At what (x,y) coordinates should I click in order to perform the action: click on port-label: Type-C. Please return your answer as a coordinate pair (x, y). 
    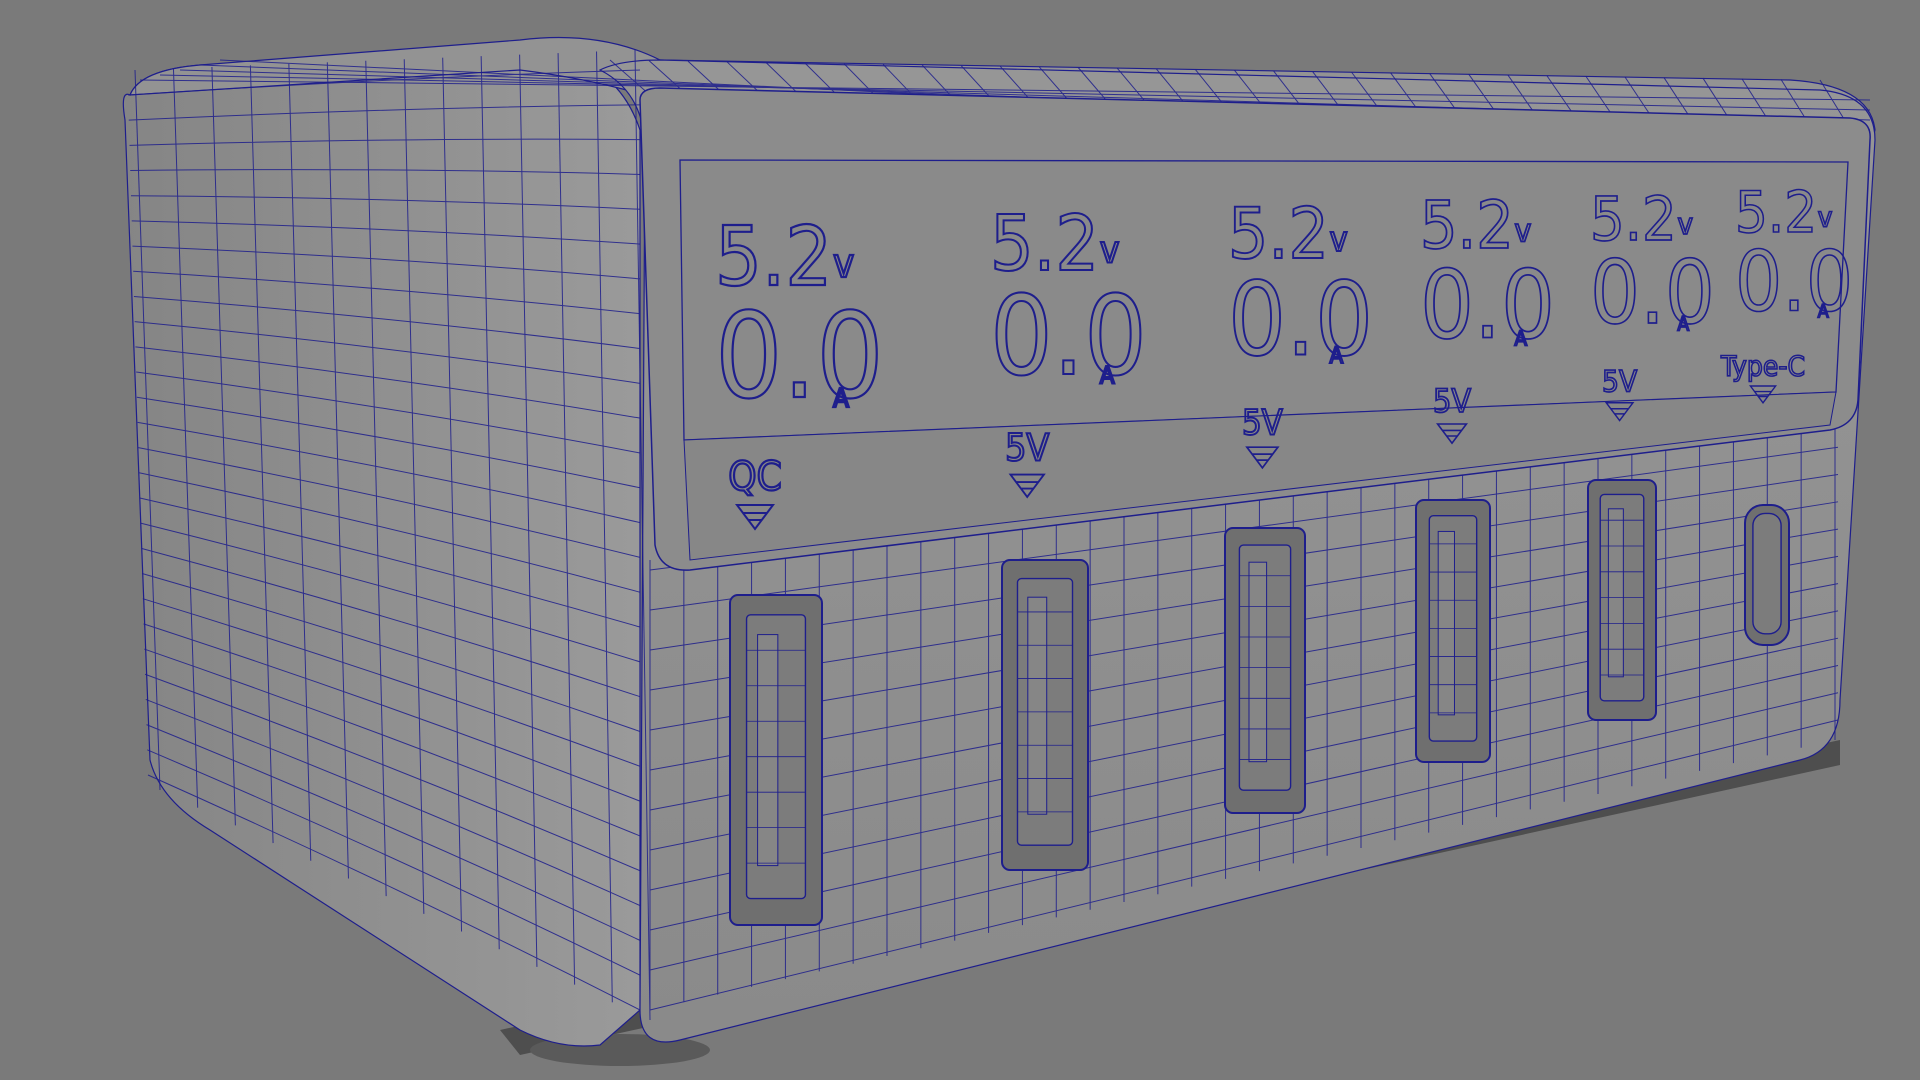
    Looking at the image, I should click on (1762, 366).